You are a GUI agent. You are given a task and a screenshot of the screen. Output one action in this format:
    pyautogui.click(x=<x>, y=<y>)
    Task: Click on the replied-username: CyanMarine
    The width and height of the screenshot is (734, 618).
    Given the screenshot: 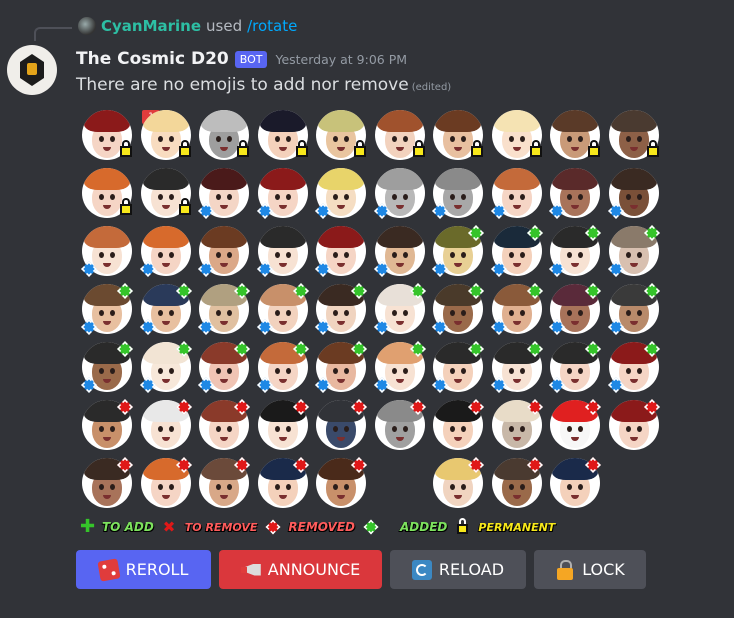 What is the action you would take?
    pyautogui.click(x=151, y=26)
    